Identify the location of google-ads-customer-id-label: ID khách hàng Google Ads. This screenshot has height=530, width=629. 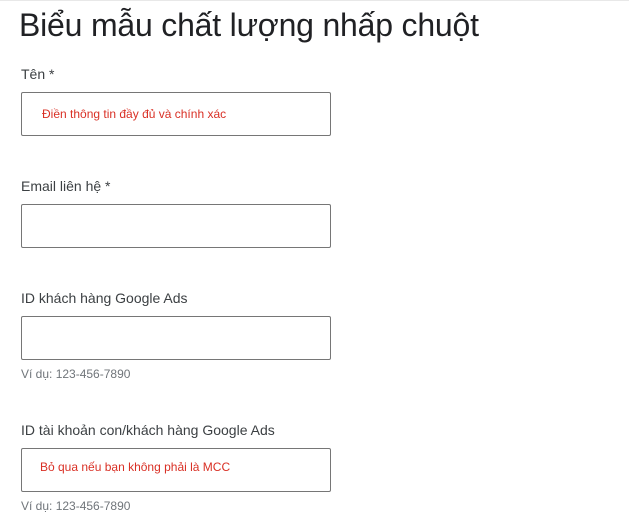
(104, 298).